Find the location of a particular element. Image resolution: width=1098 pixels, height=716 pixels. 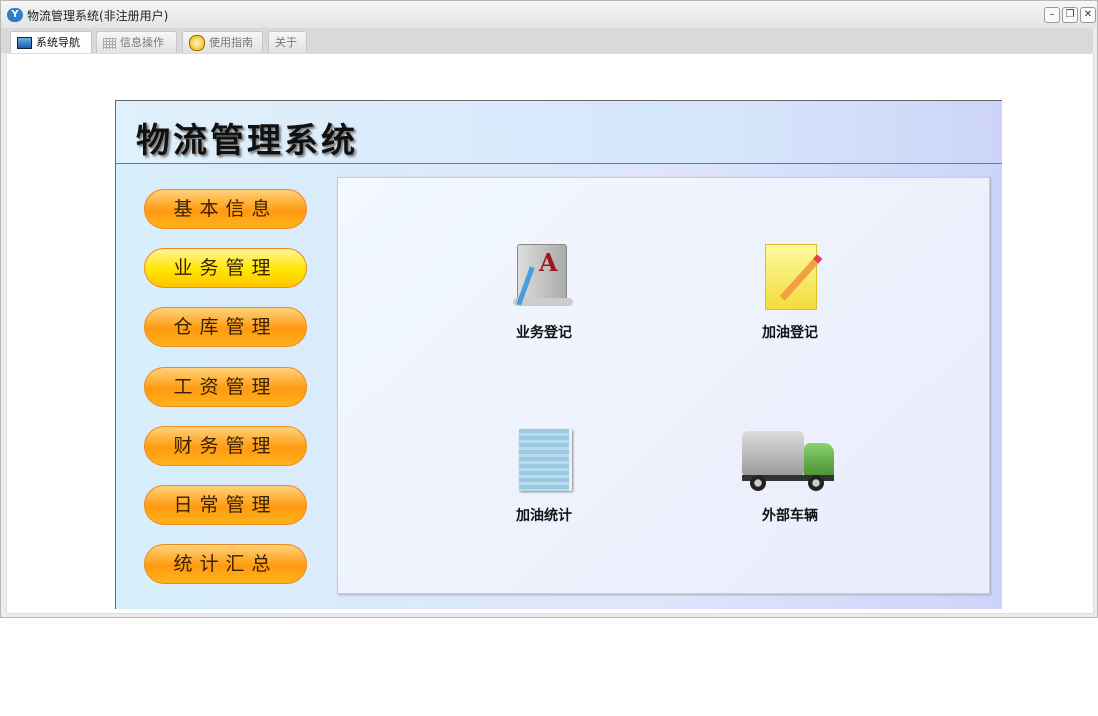

tab-system-nav: 系统导航 is located at coordinates (51, 42).